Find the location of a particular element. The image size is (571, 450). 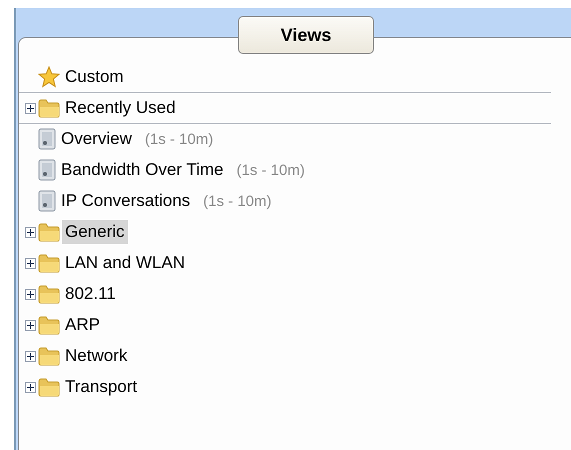

tree-item-label: LAN and WLAN is located at coordinates (125, 263).